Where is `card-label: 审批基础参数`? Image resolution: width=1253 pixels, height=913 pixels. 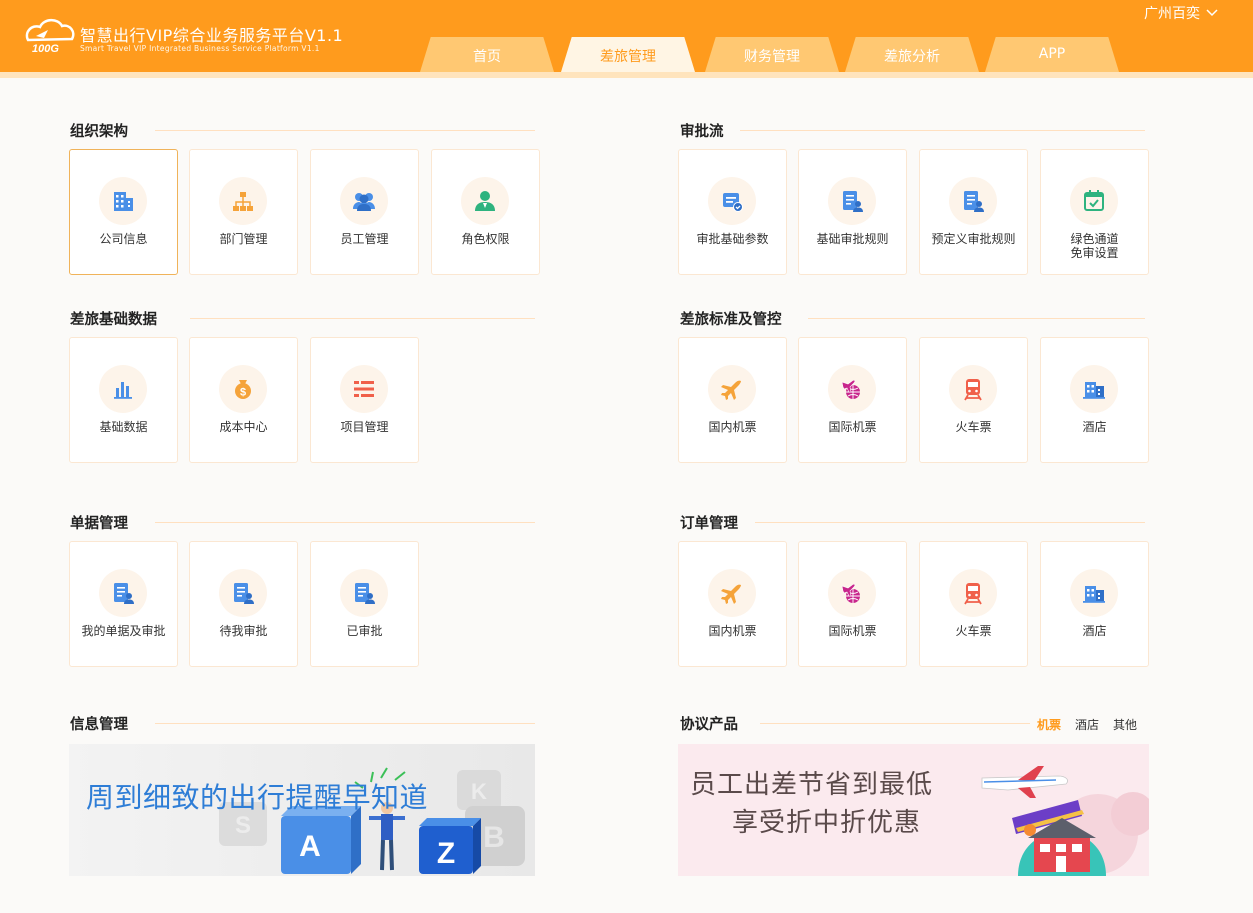
card-label: 审批基础参数 is located at coordinates (732, 239).